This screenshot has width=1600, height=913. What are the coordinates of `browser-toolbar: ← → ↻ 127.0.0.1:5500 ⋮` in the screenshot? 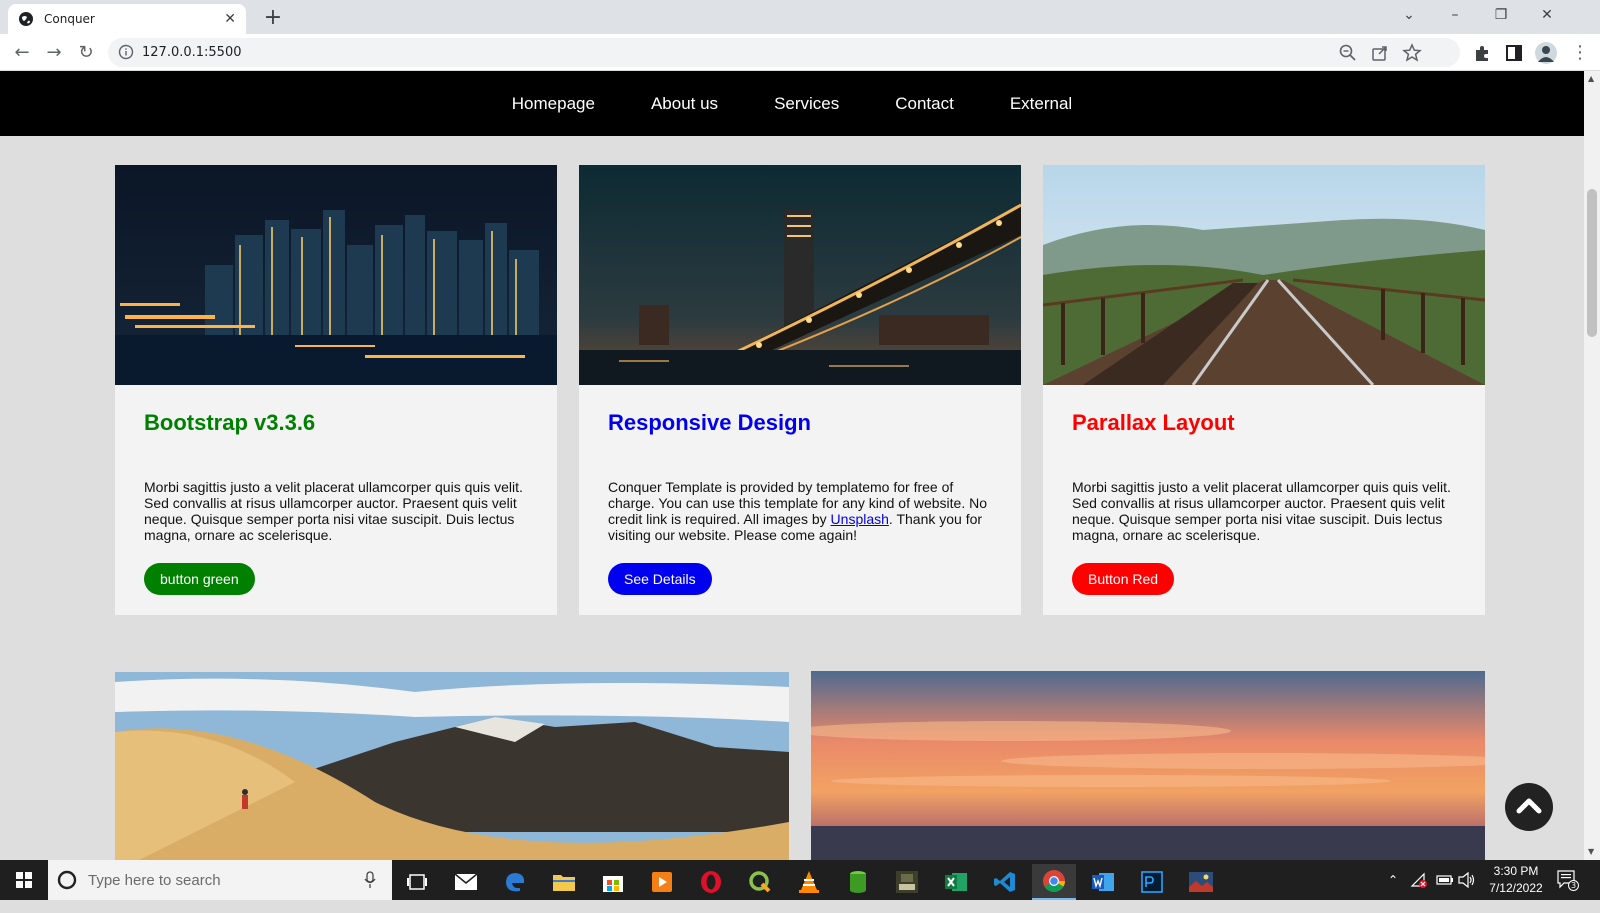 It's located at (800, 52).